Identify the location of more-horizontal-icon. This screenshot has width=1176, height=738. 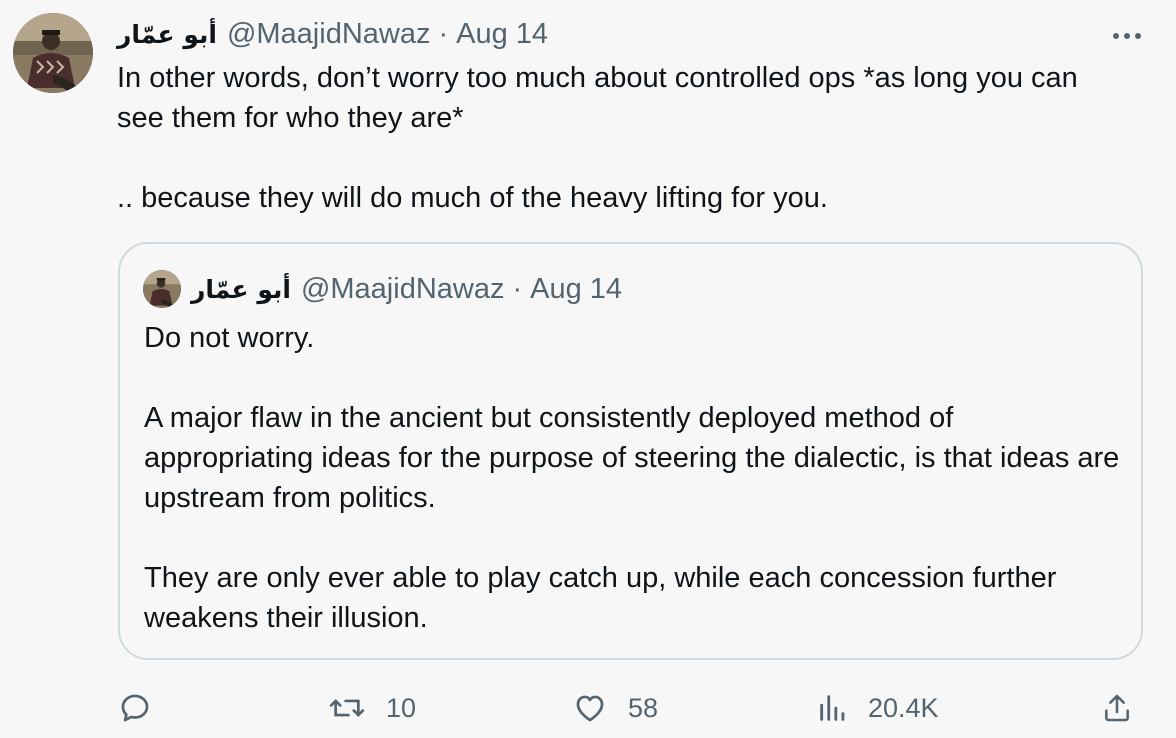
(1127, 36).